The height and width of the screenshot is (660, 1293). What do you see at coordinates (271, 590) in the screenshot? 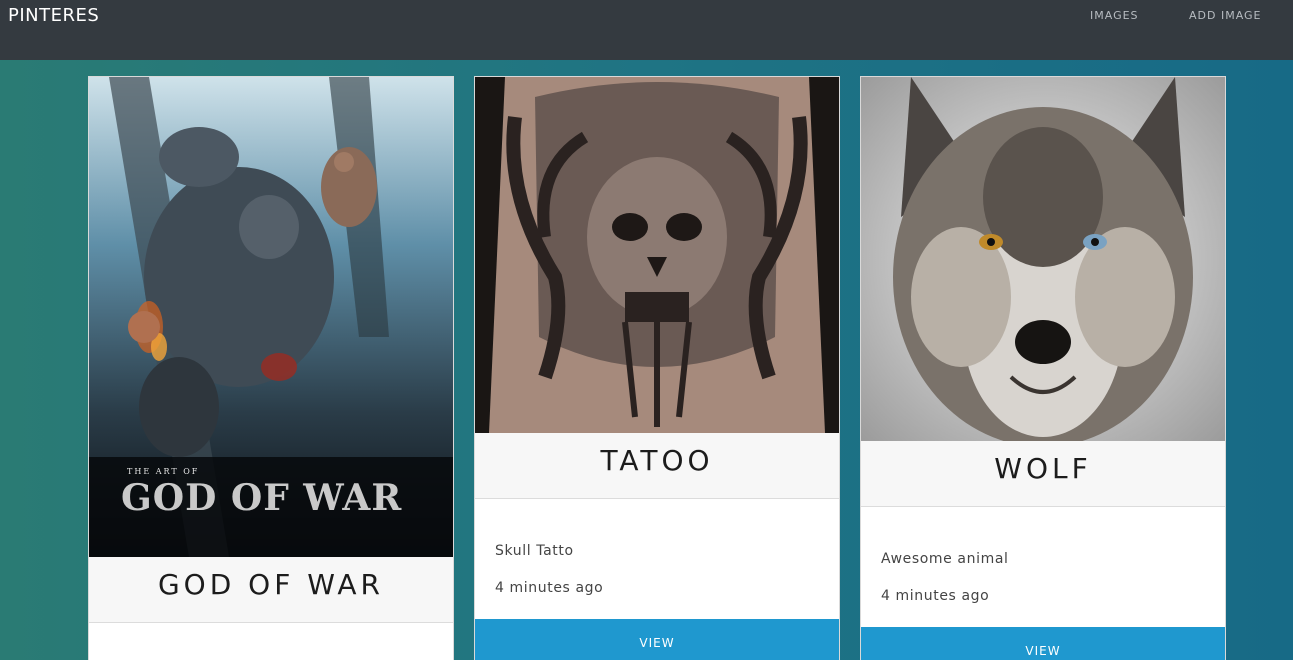
I see `card-title: GOD OF WAR` at bounding box center [271, 590].